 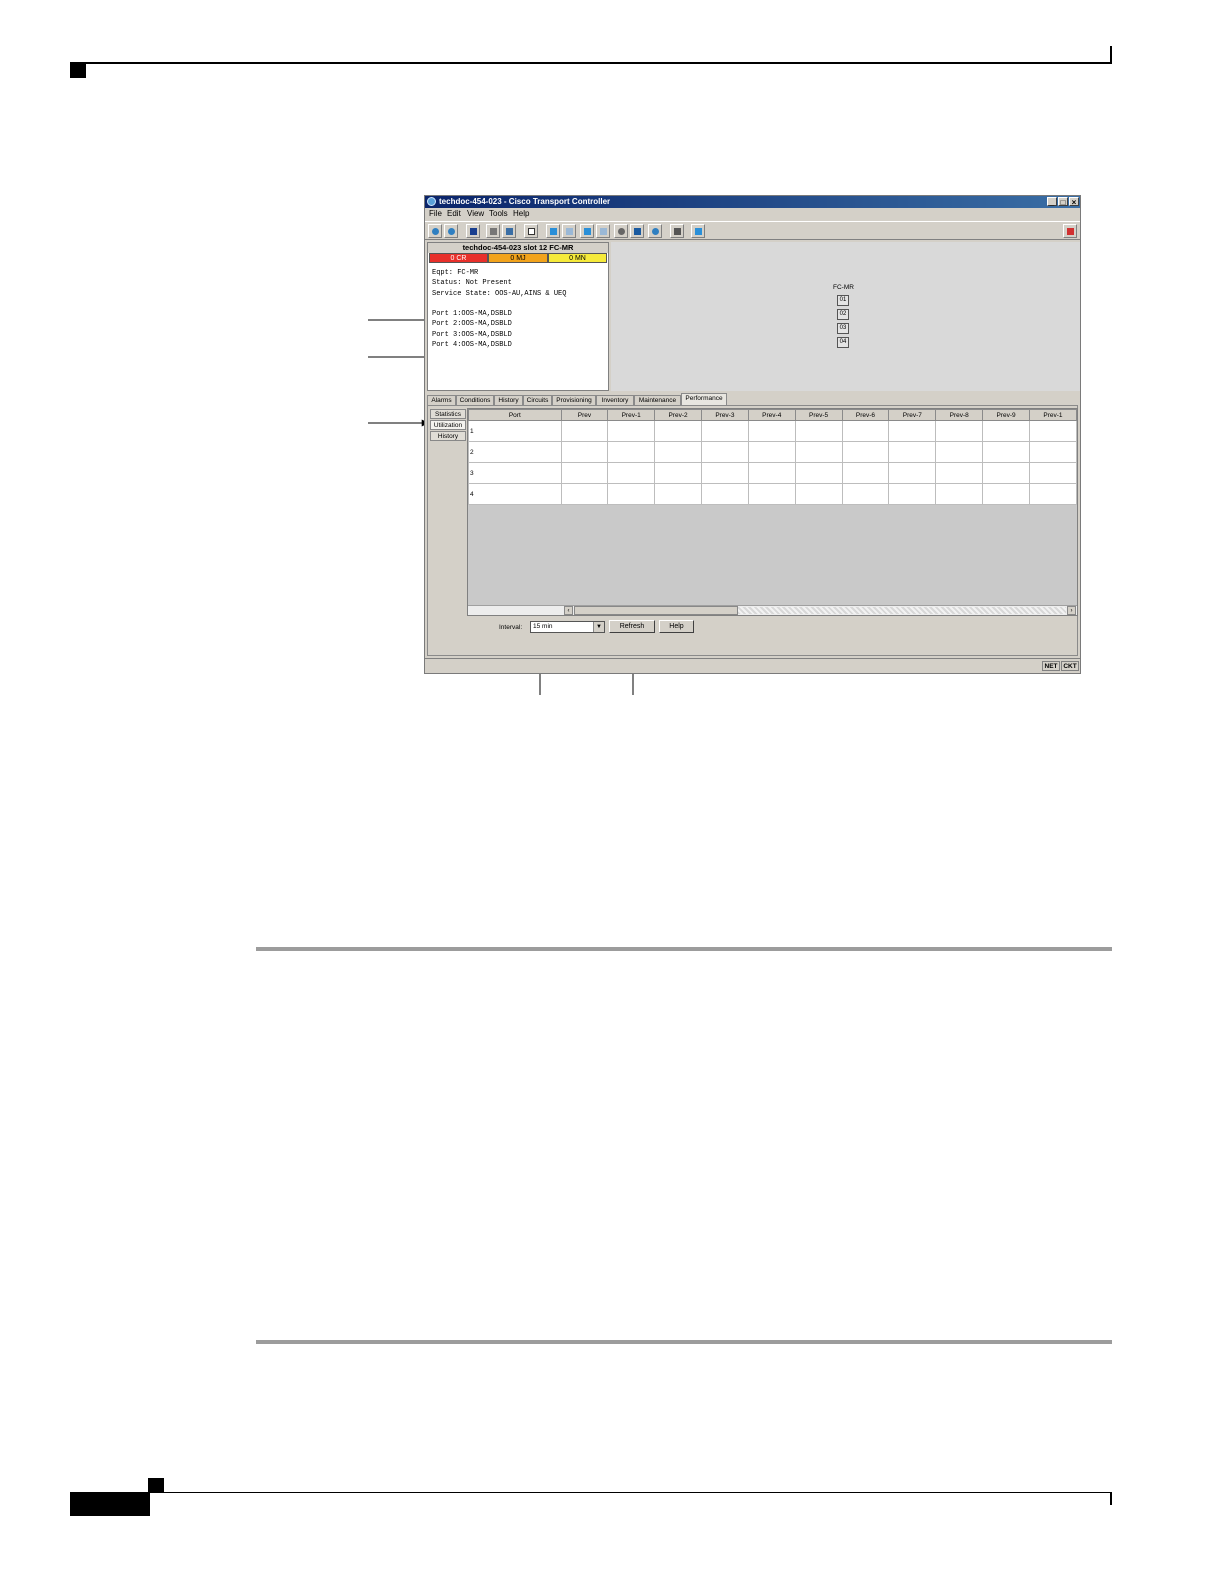 I want to click on column-header: Prev-4, so click(x=771, y=415).